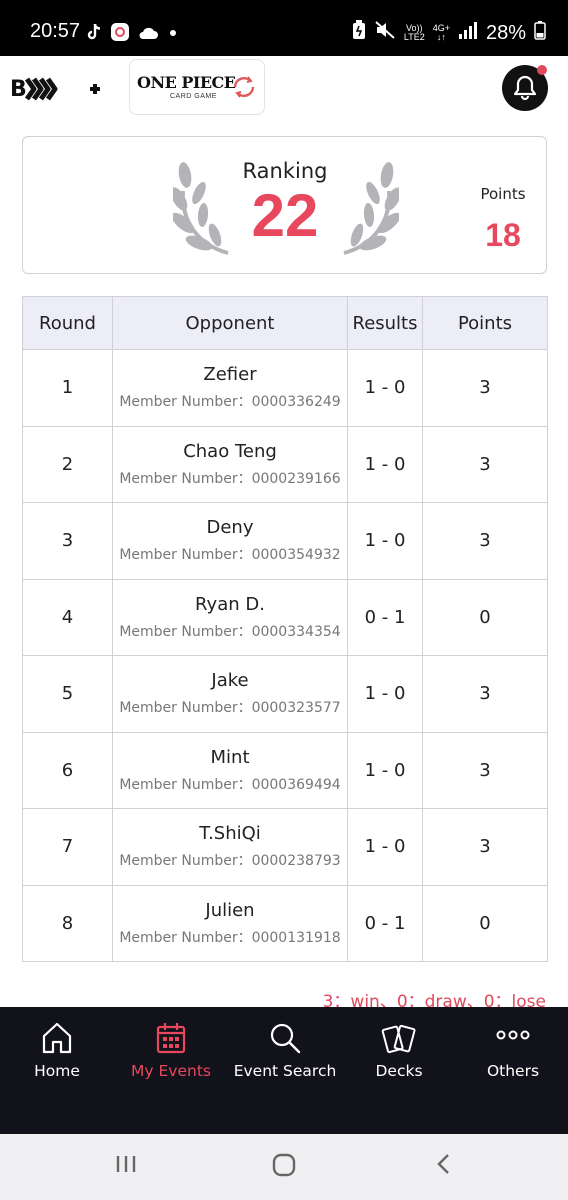 The image size is (568, 1200). I want to click on nav-home-label: Home, so click(57, 1071).